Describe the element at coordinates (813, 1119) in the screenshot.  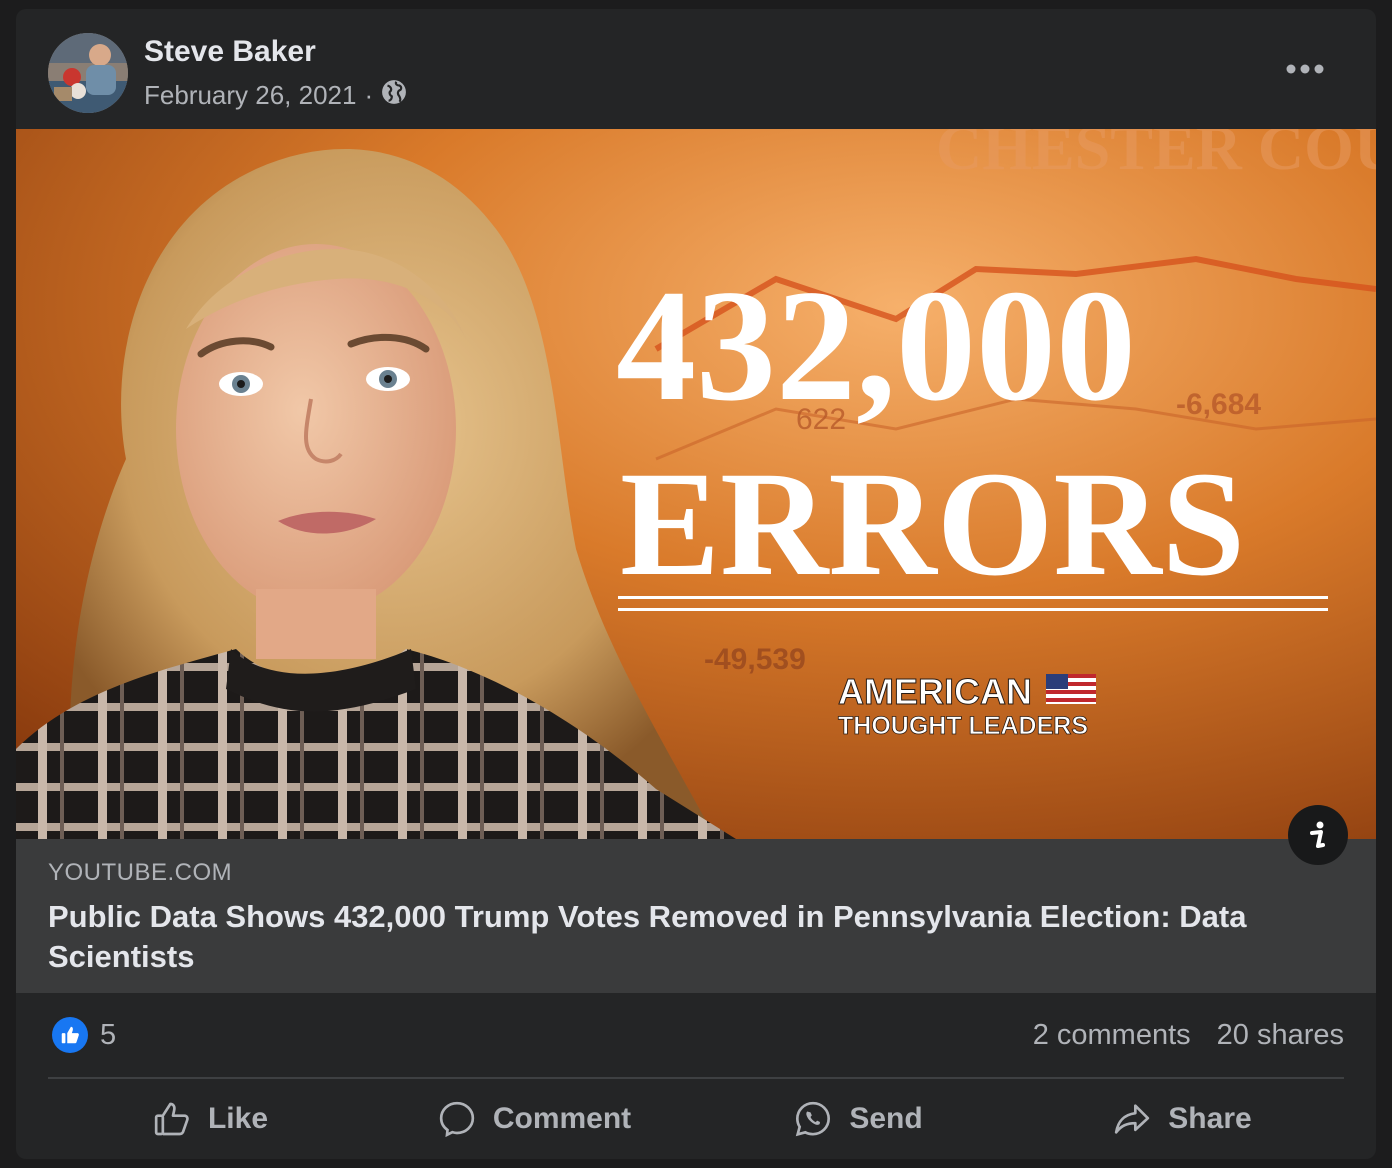
I see `whatsapp-icon` at that location.